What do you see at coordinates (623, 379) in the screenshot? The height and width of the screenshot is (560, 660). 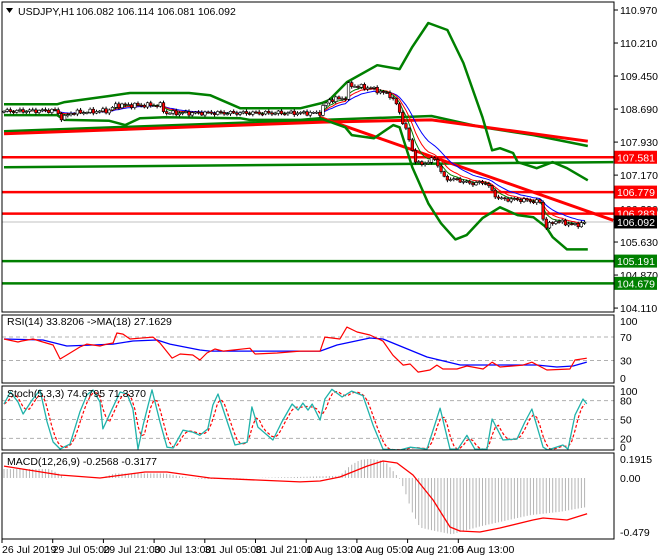 I see `rsi-axis-label: 0` at bounding box center [623, 379].